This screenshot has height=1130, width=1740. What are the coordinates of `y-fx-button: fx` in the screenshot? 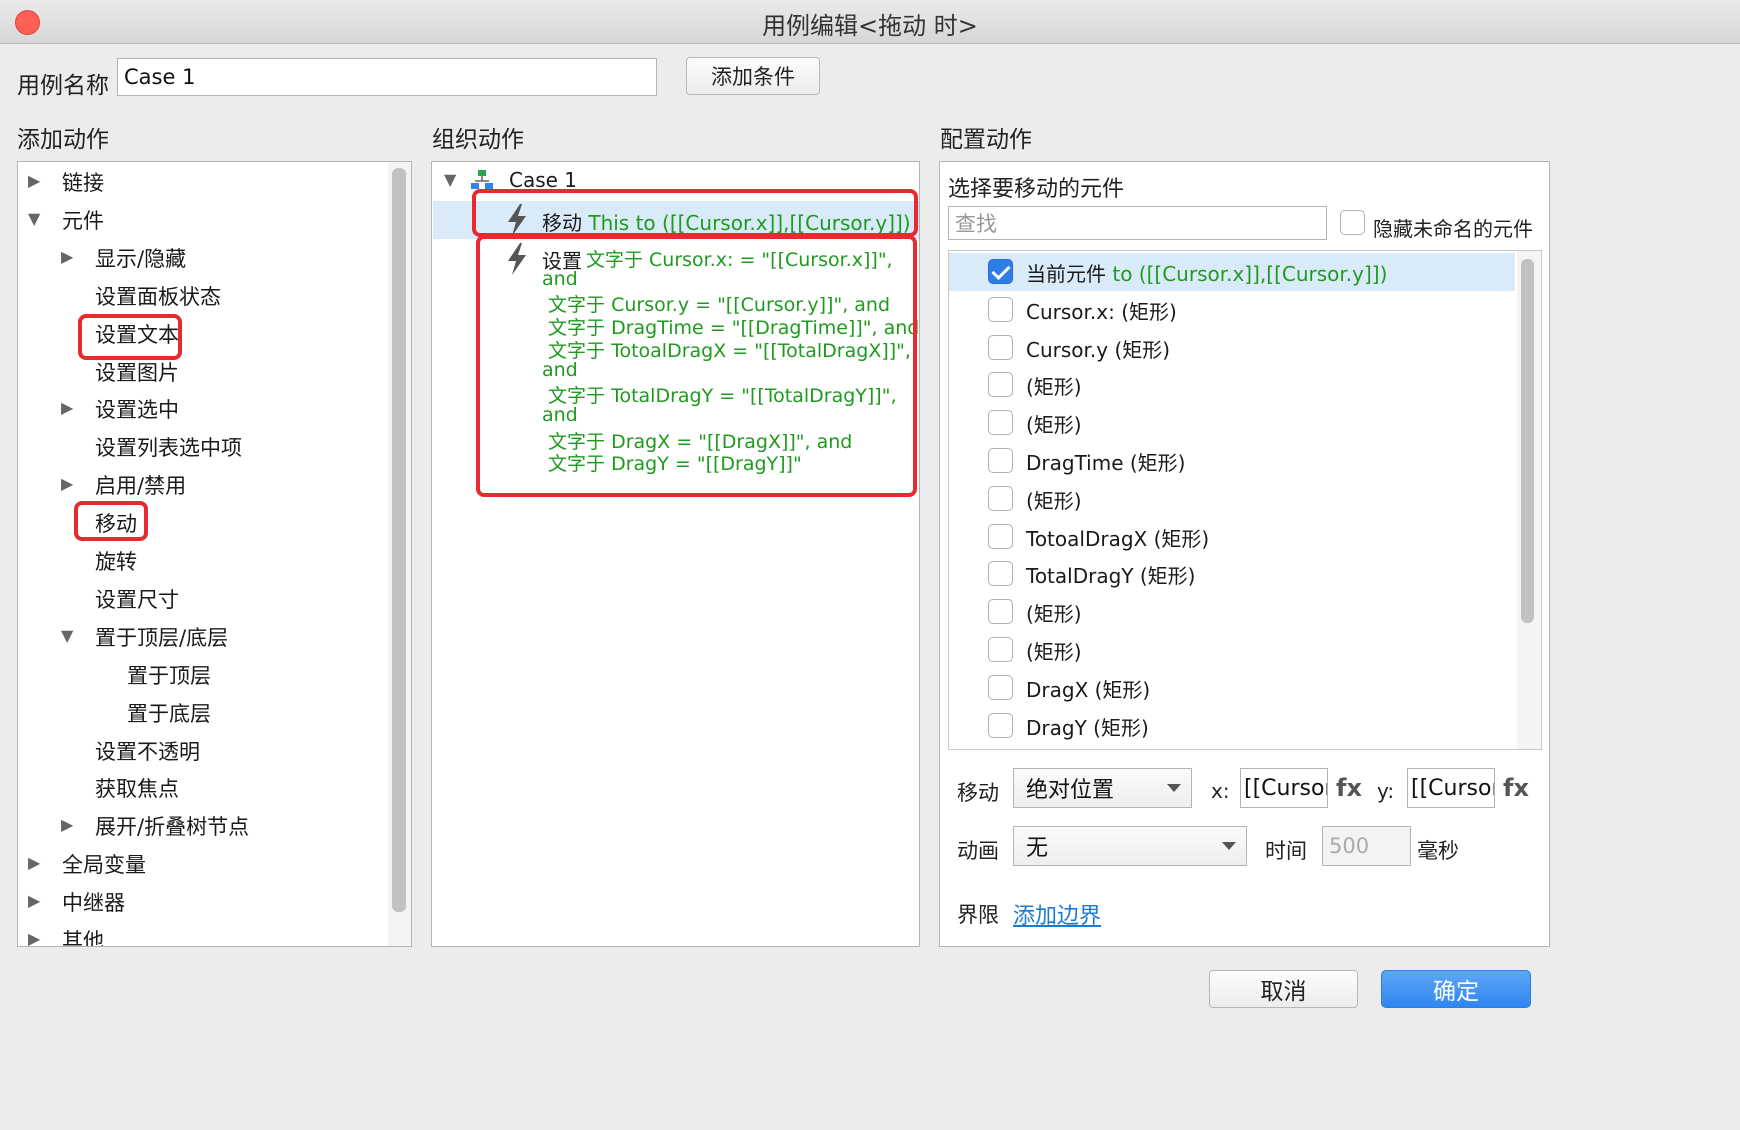 It's located at (1516, 788).